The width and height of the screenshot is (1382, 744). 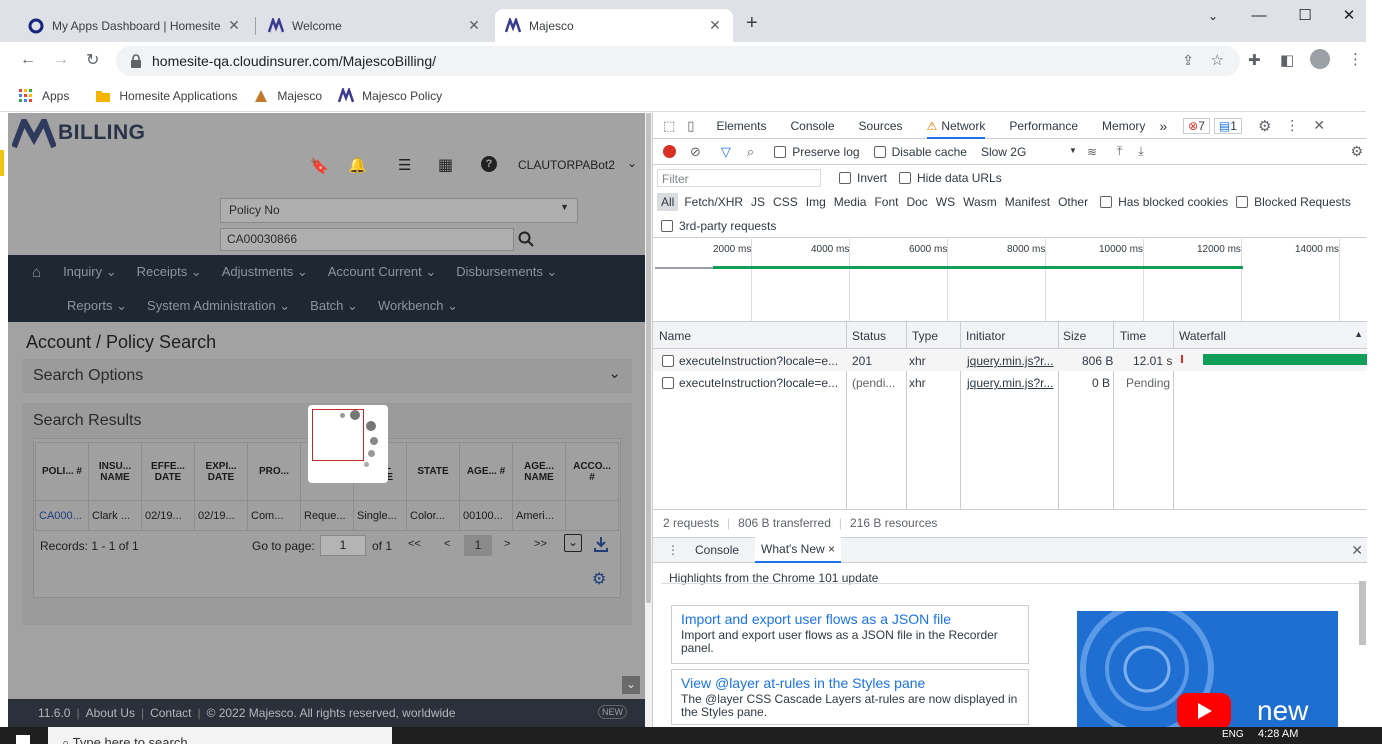 I want to click on back-arrow-icon: ←, so click(x=28, y=60).